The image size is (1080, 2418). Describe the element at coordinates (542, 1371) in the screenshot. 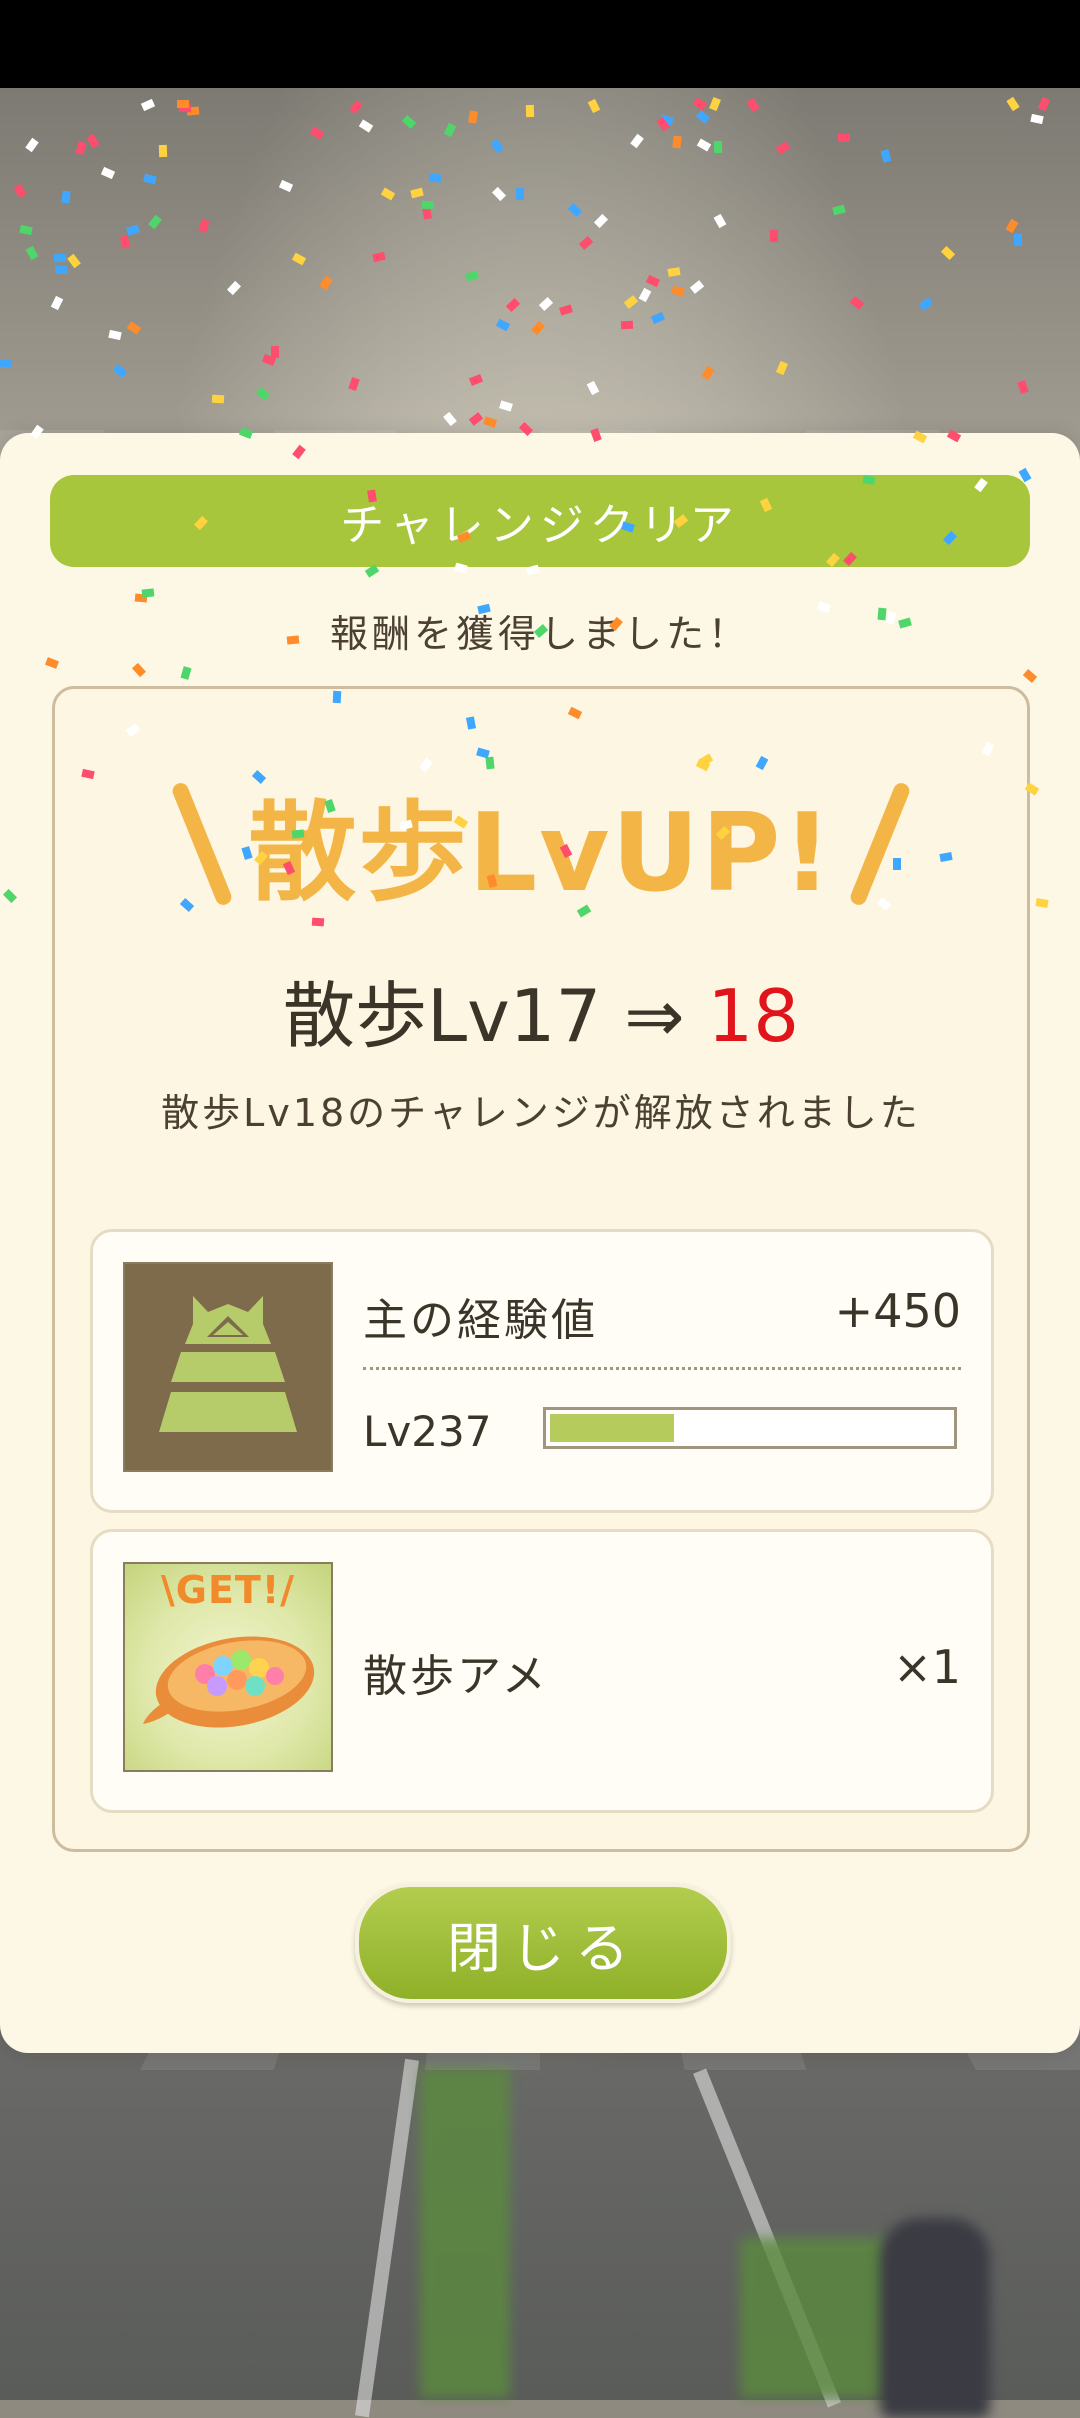

I see `exp-reward-card: 主の経験値 +450 Lv237` at that location.